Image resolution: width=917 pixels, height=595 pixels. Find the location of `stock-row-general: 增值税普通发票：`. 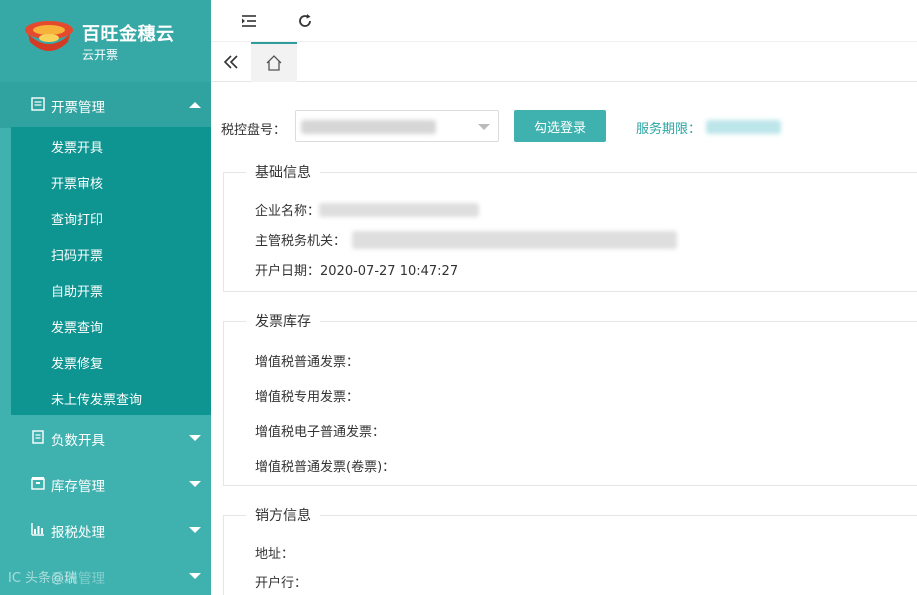

stock-row-general: 增值税普通发票： is located at coordinates (307, 362).